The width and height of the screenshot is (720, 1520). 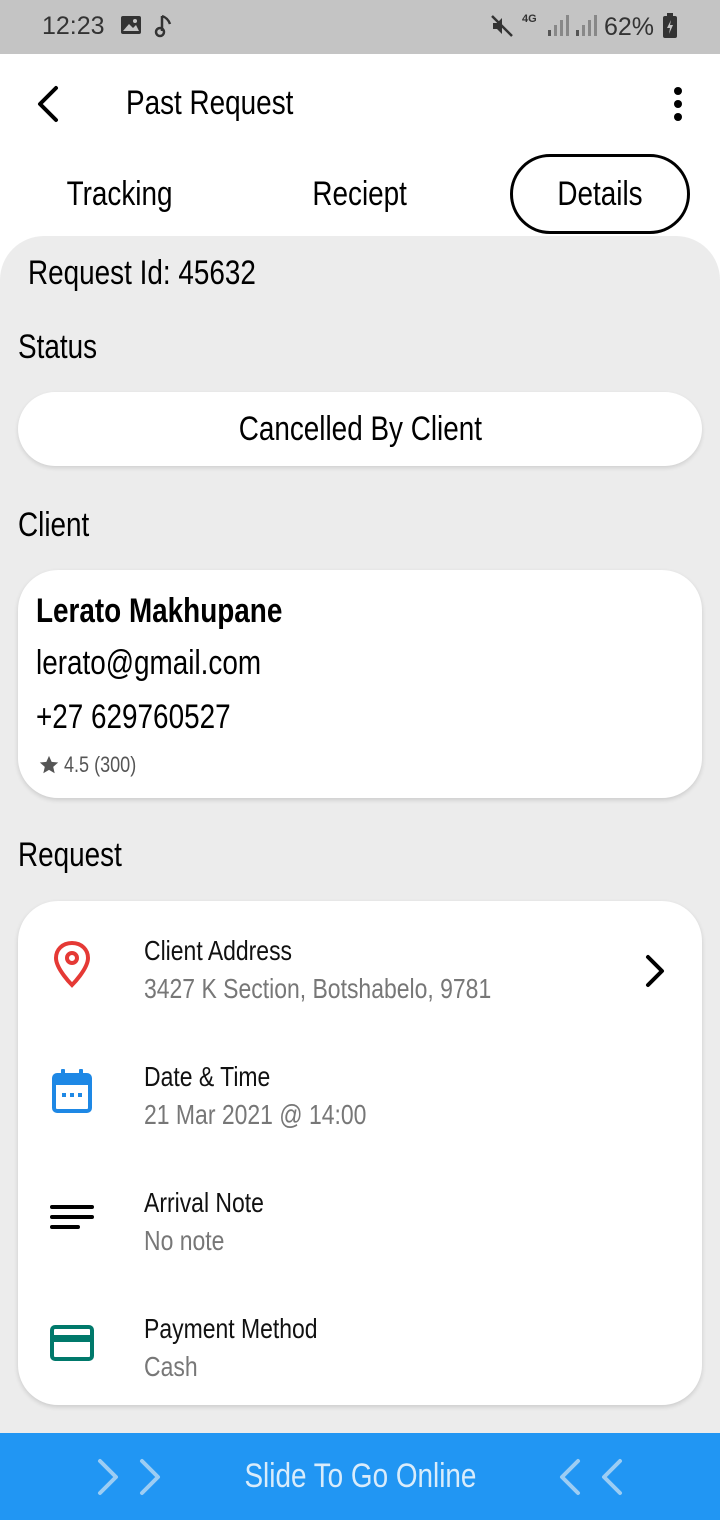 I want to click on calendar-icon, so click(x=72, y=1091).